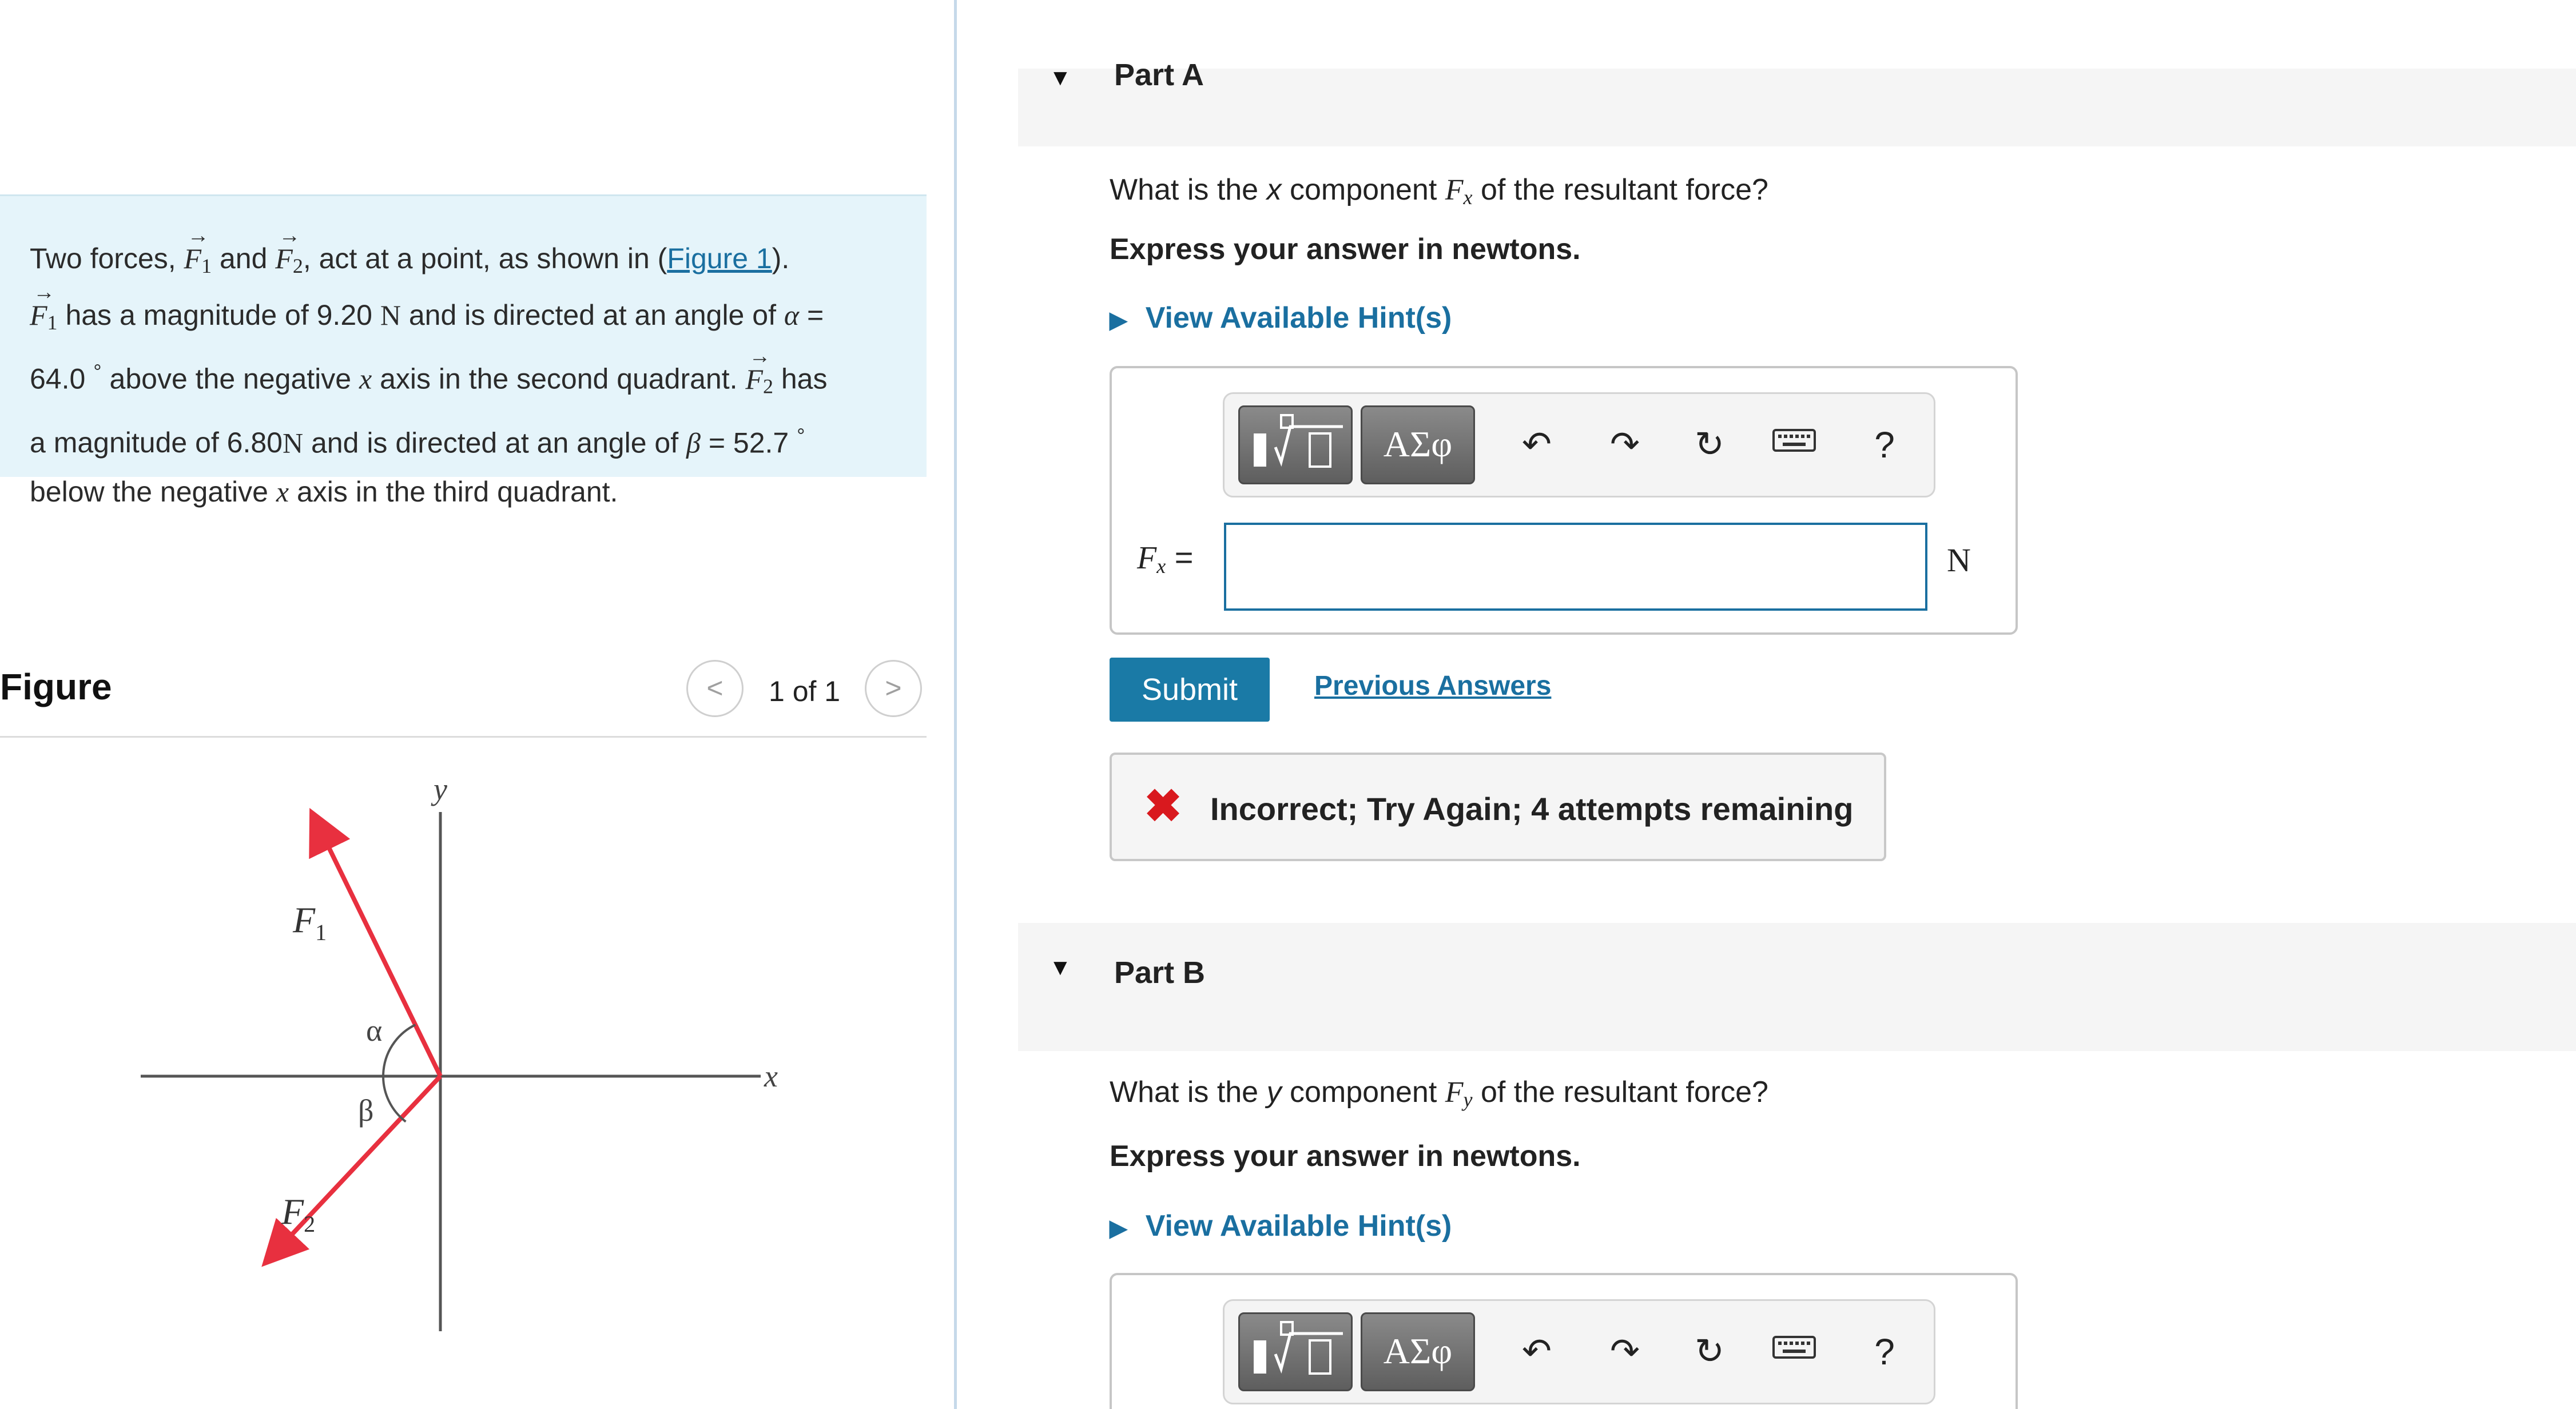 This screenshot has height=1409, width=2576. I want to click on part-b-hint-link: ▶ View Available Hint(s), so click(1281, 1226).